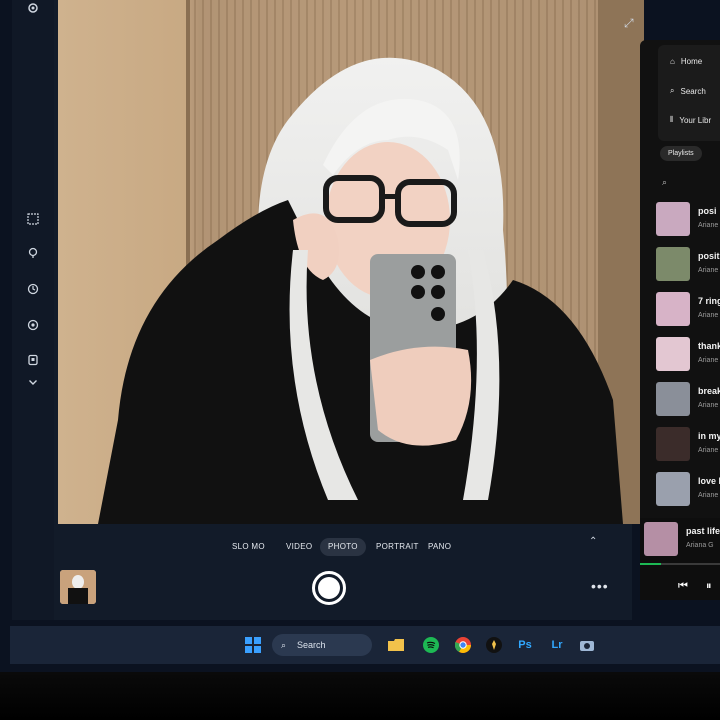  I want to click on camera-mode-bar: SLO MO VIDEO PHOTO PORTRAIT PANO, so click(338, 547).